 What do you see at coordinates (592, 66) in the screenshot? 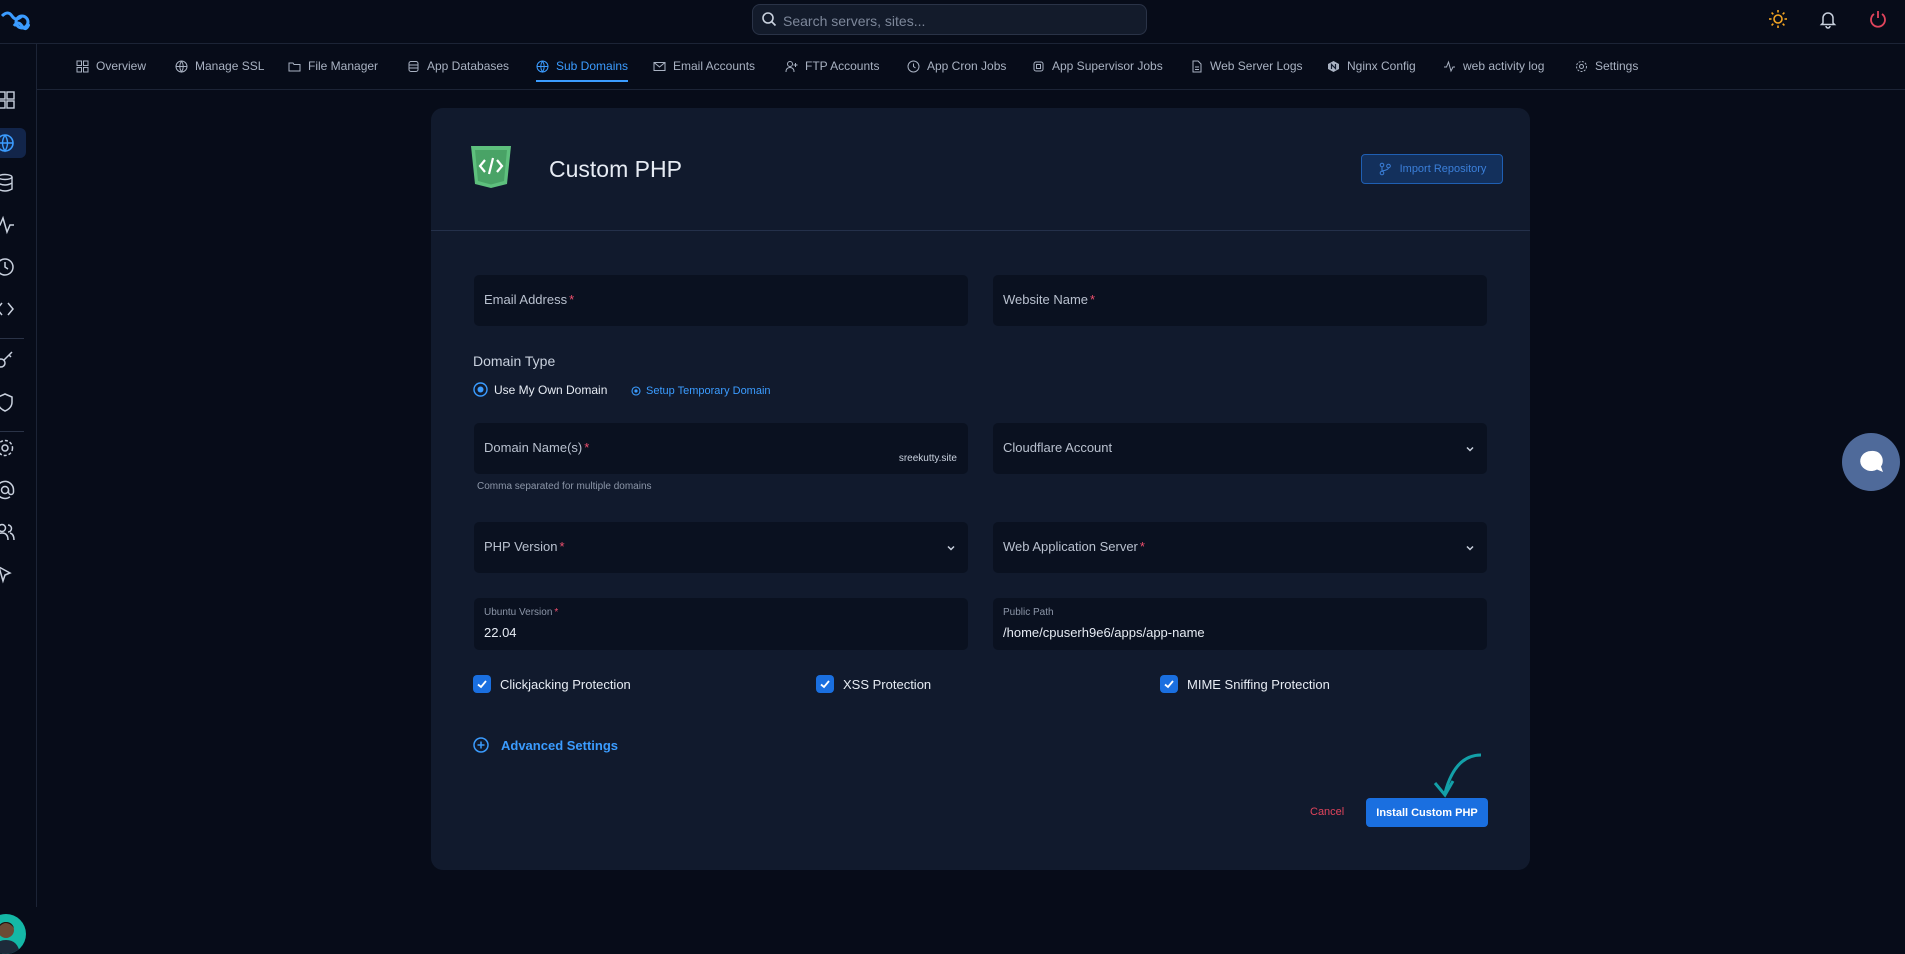
I see `tab-label: Sub Domains` at bounding box center [592, 66].